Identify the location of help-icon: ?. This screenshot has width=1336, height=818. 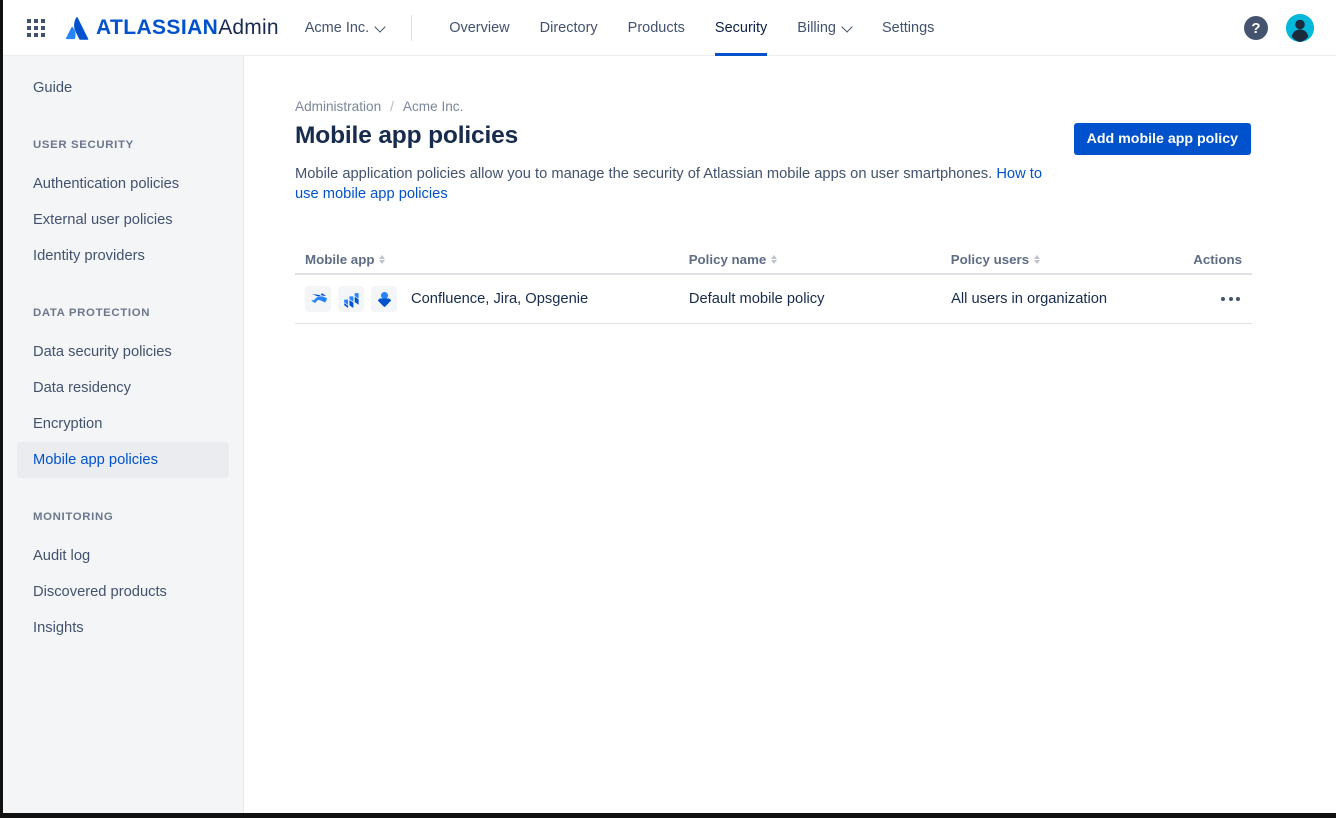
(1256, 28).